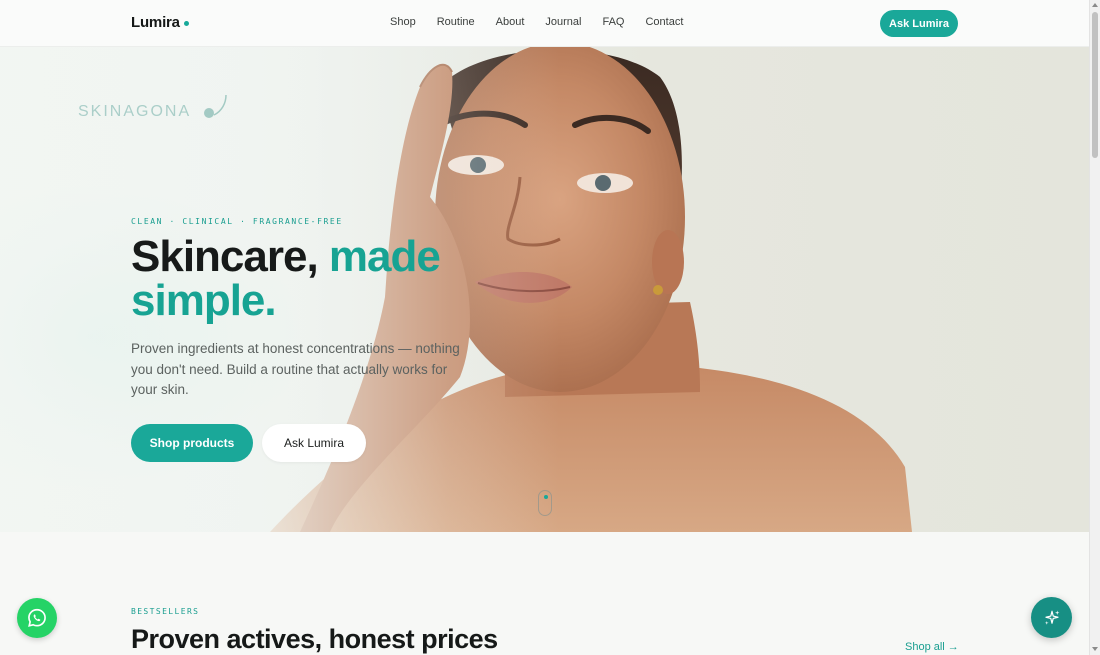 This screenshot has height=655, width=1100. Describe the element at coordinates (545, 497) in the screenshot. I see `scroll-wheel-dot` at that location.